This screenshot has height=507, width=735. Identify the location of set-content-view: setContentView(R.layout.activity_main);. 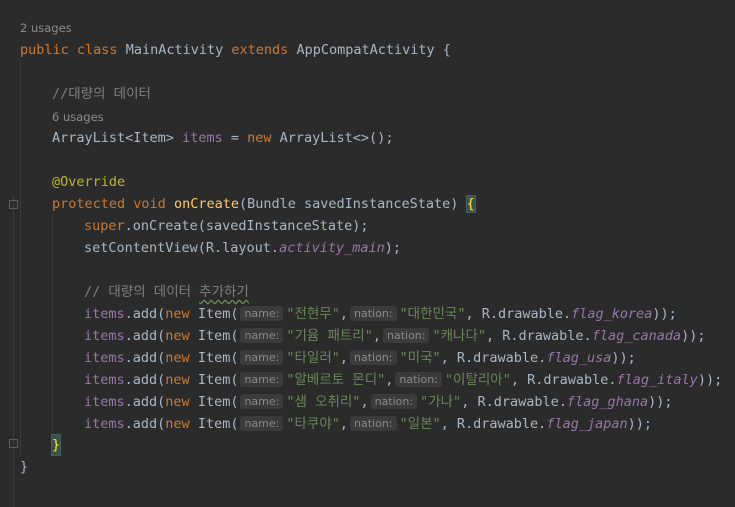
(242, 248).